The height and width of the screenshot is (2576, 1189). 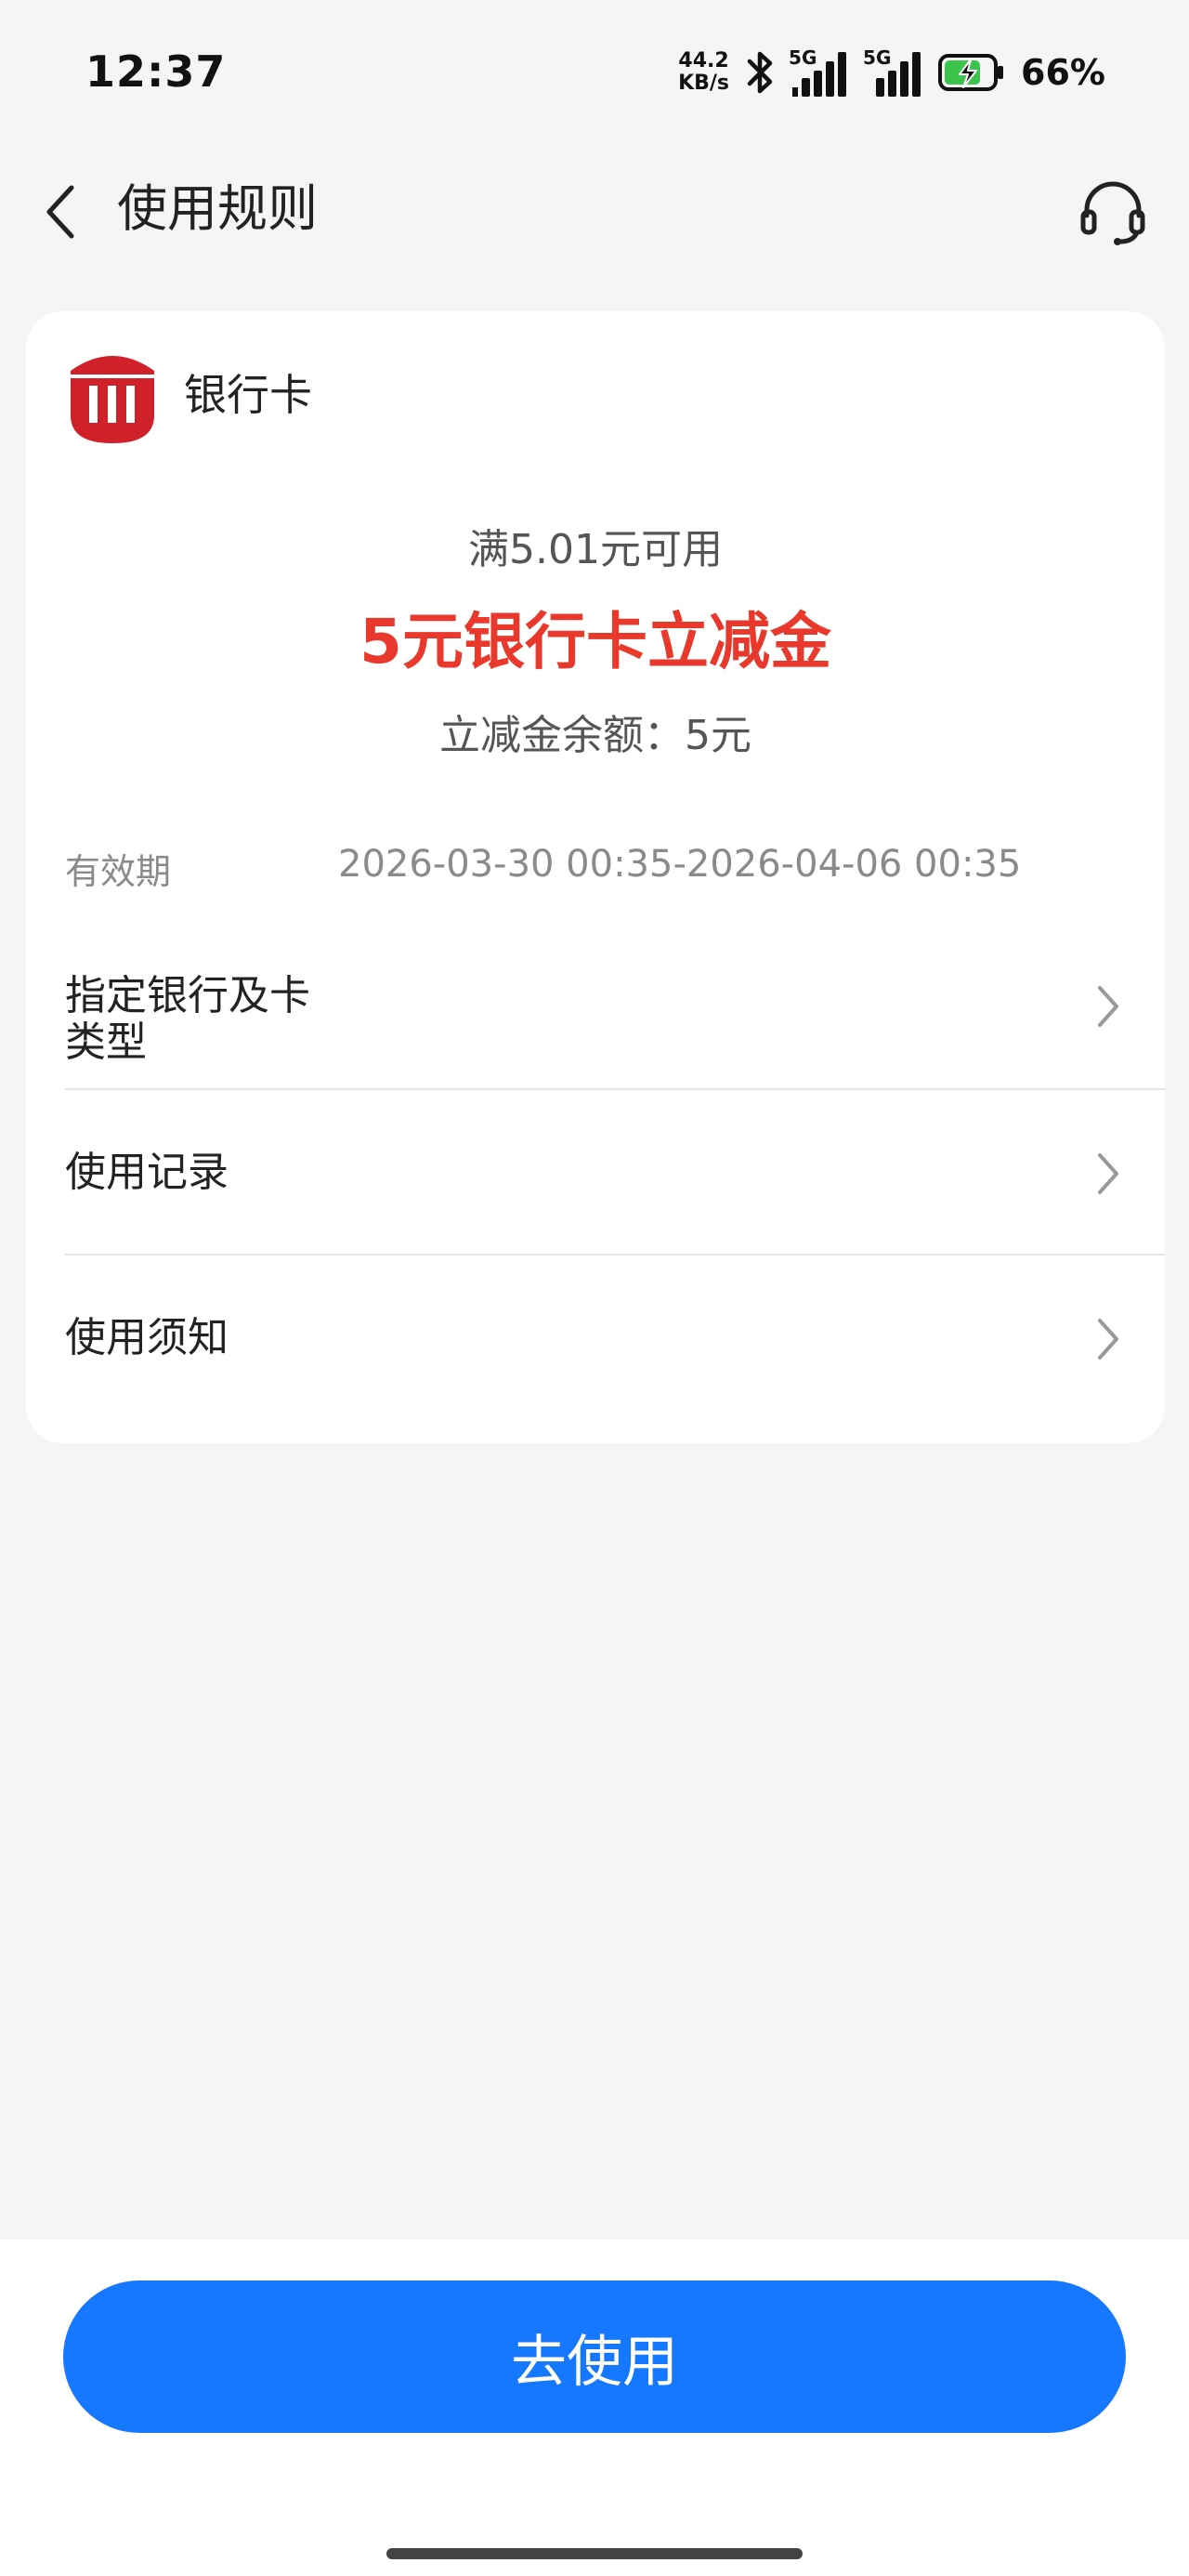 I want to click on row-label-line1: 指定银行及卡, so click(x=187, y=995).